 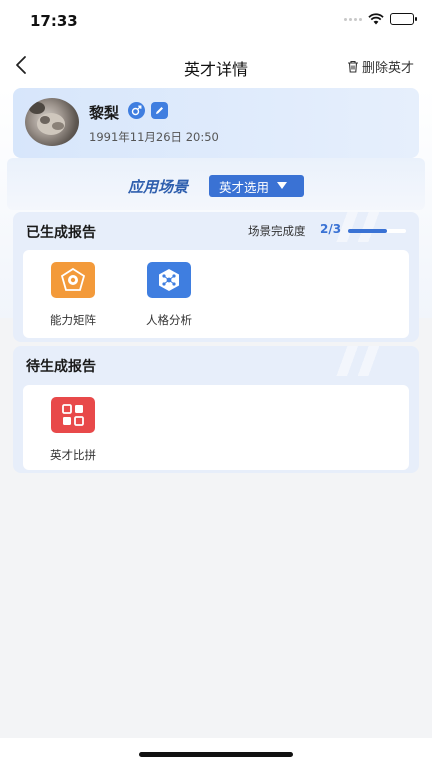 I want to click on generated-reports-list: 能力矩阵 人格分析, so click(x=216, y=294).